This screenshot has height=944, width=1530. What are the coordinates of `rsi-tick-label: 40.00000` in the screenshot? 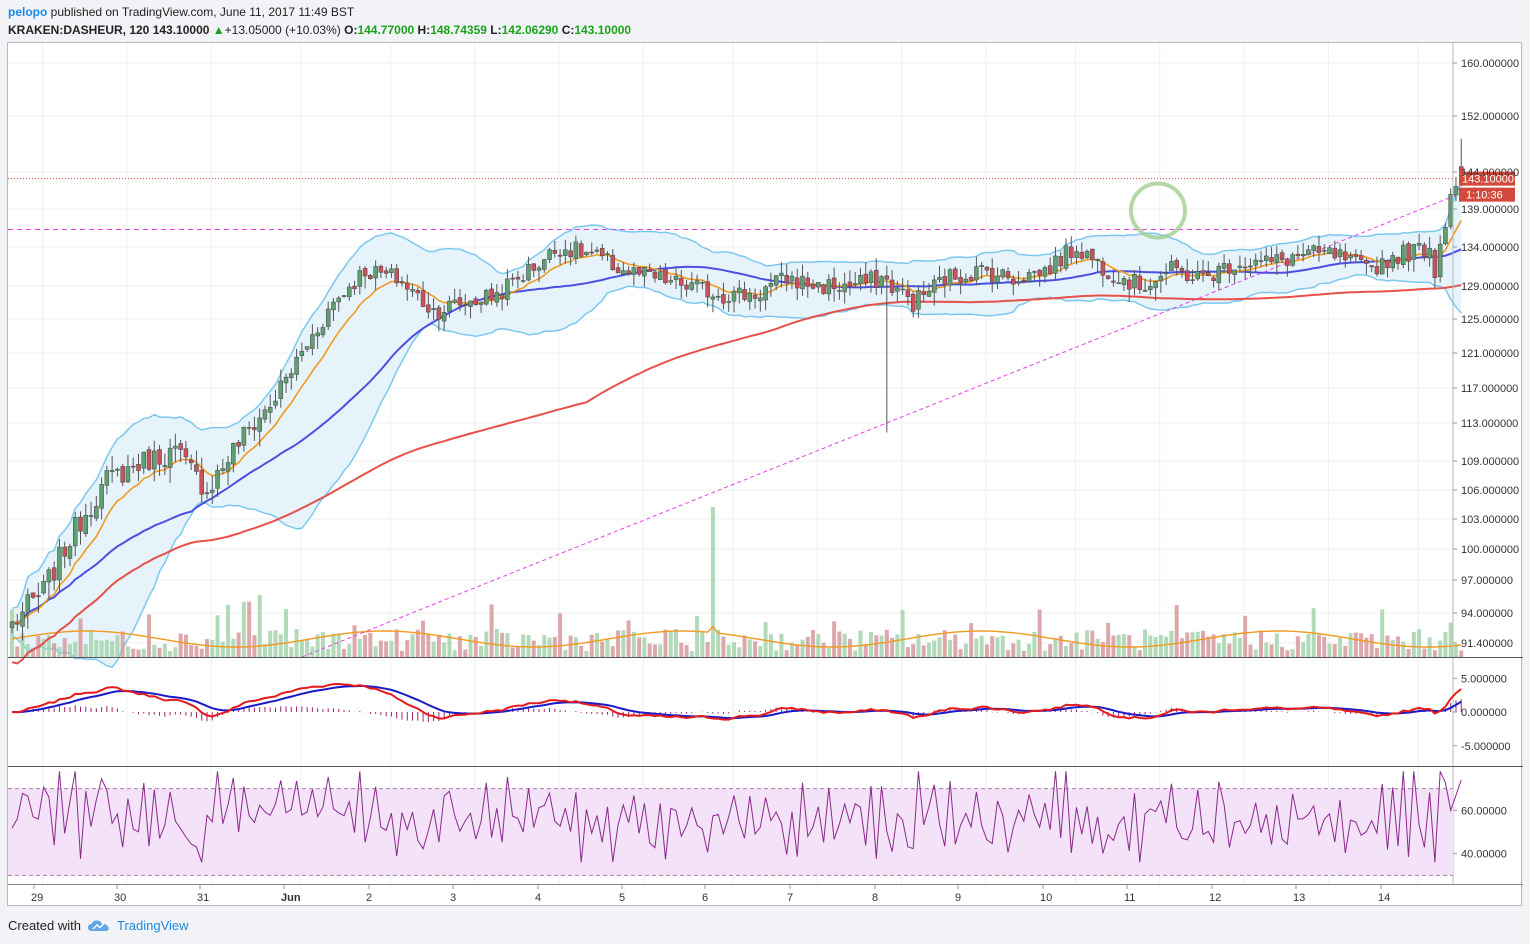 It's located at (1484, 855).